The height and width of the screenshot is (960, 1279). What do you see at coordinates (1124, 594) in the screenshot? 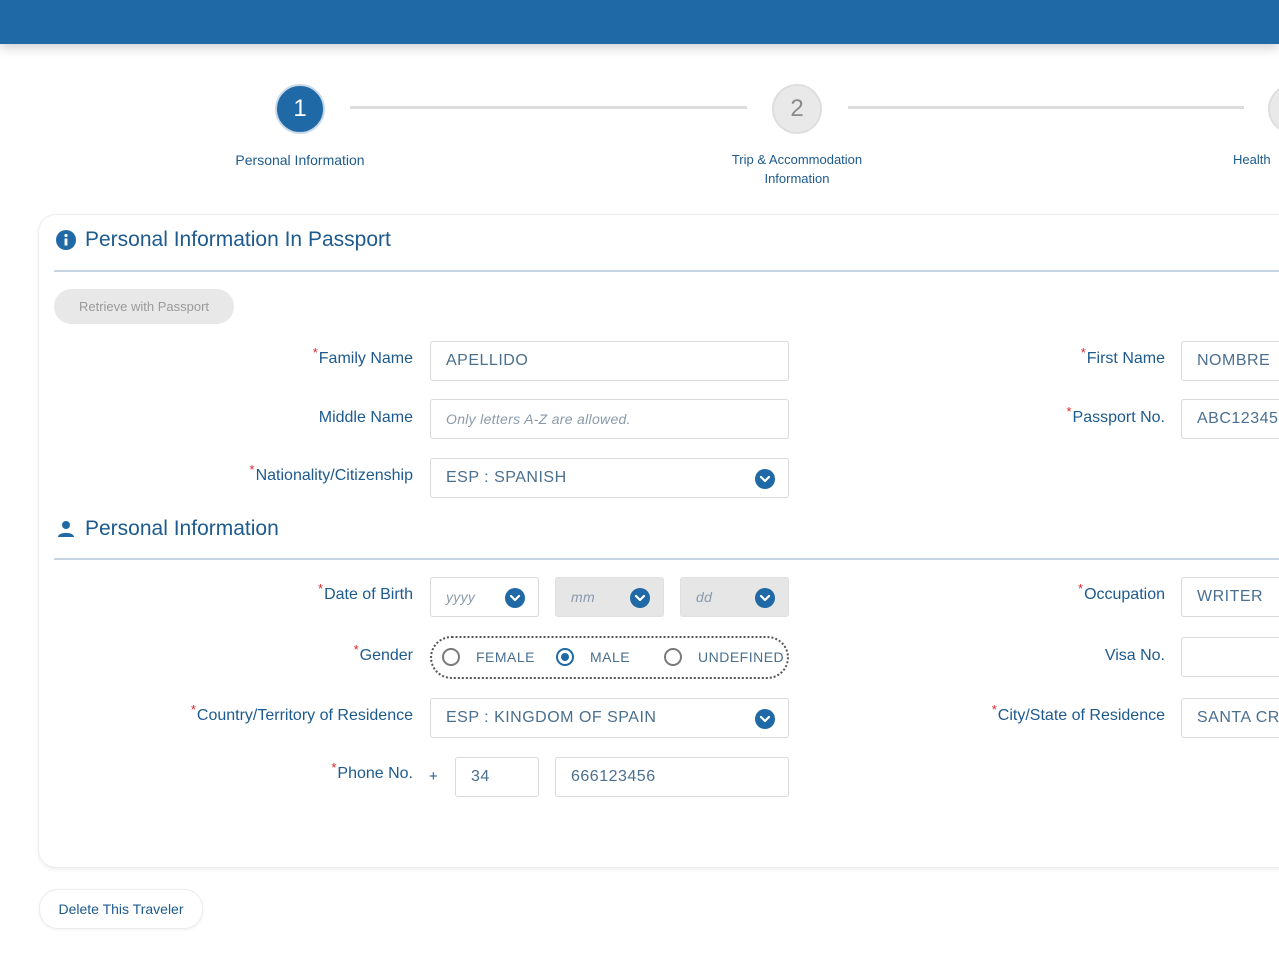
I see `occupation-label-text: Occupation` at bounding box center [1124, 594].